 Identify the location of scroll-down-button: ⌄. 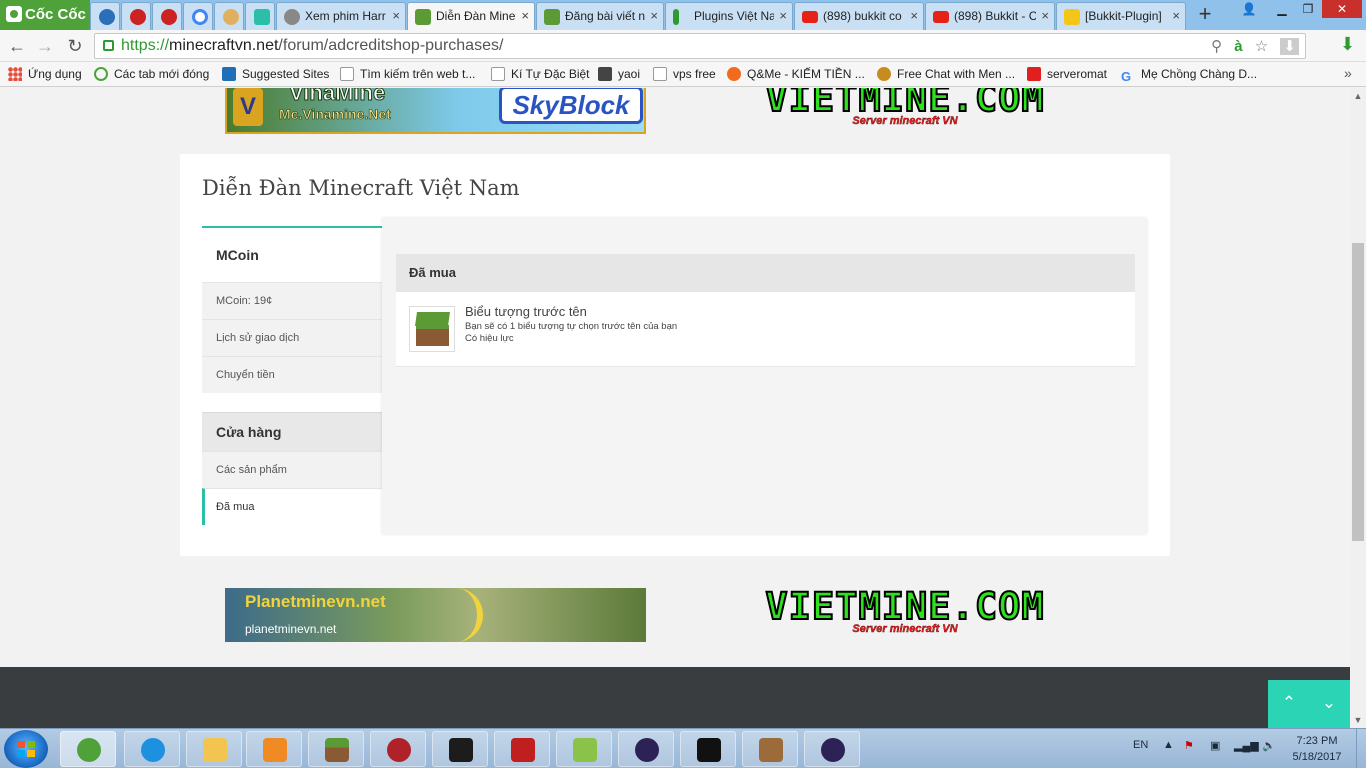
(1329, 703).